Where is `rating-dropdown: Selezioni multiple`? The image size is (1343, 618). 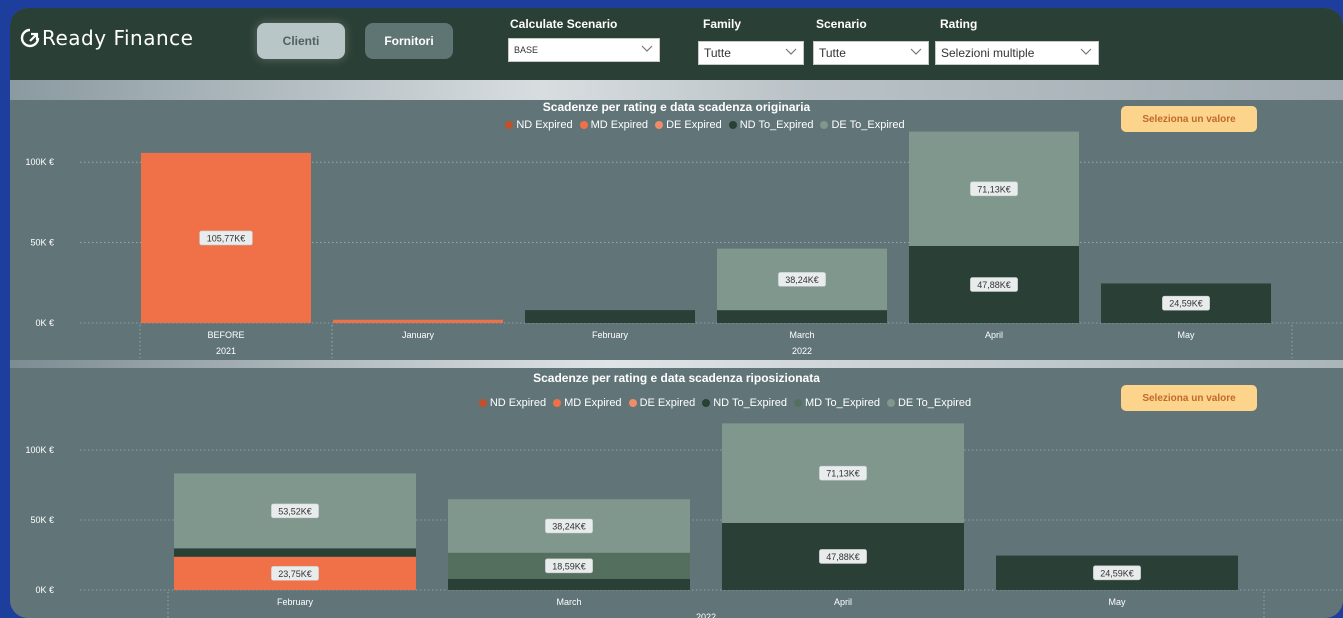 rating-dropdown: Selezioni multiple is located at coordinates (1017, 53).